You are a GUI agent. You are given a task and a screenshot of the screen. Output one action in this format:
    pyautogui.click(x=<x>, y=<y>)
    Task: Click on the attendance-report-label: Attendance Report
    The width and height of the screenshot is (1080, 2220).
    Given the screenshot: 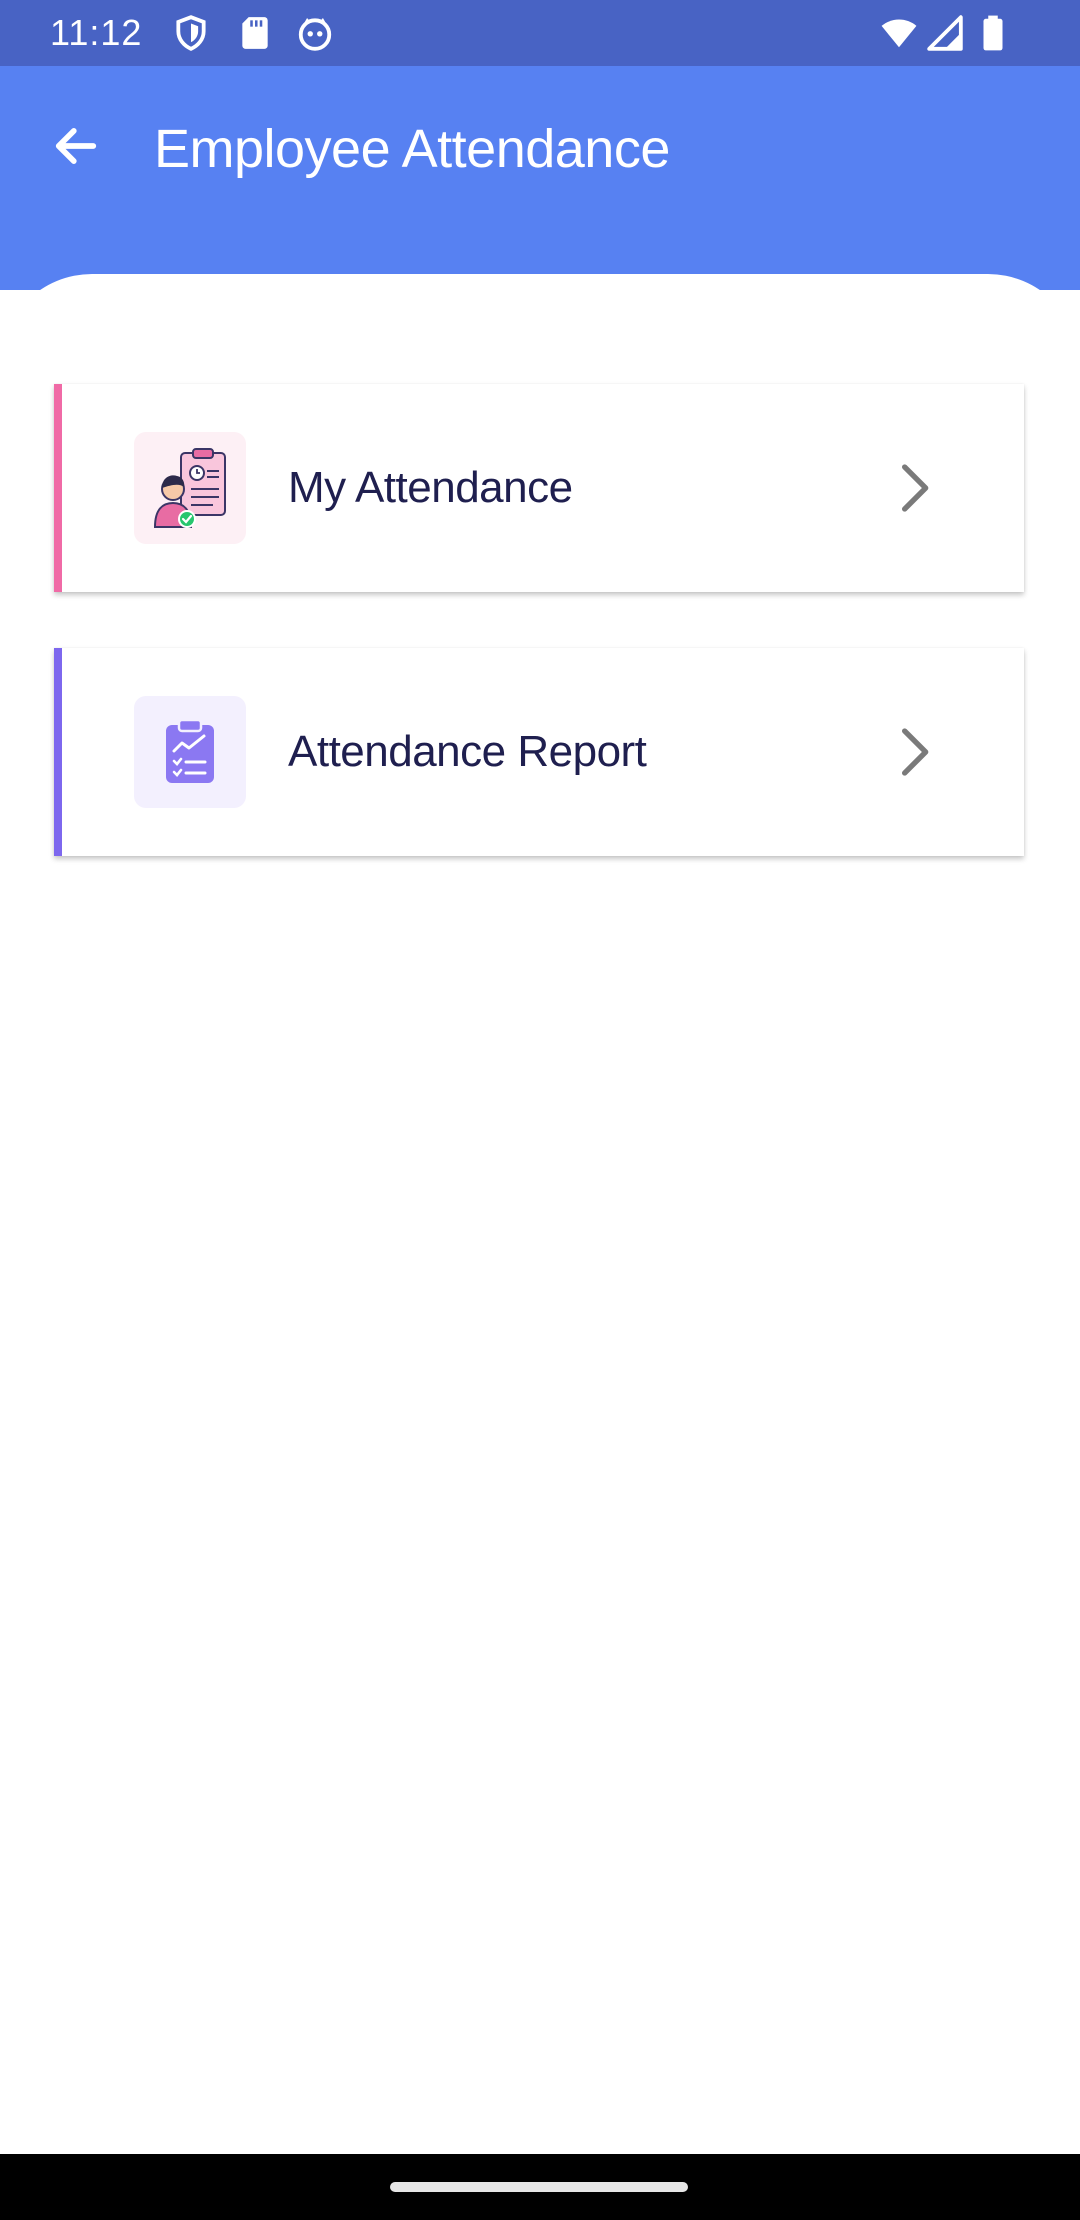 What is the action you would take?
    pyautogui.click(x=467, y=751)
    